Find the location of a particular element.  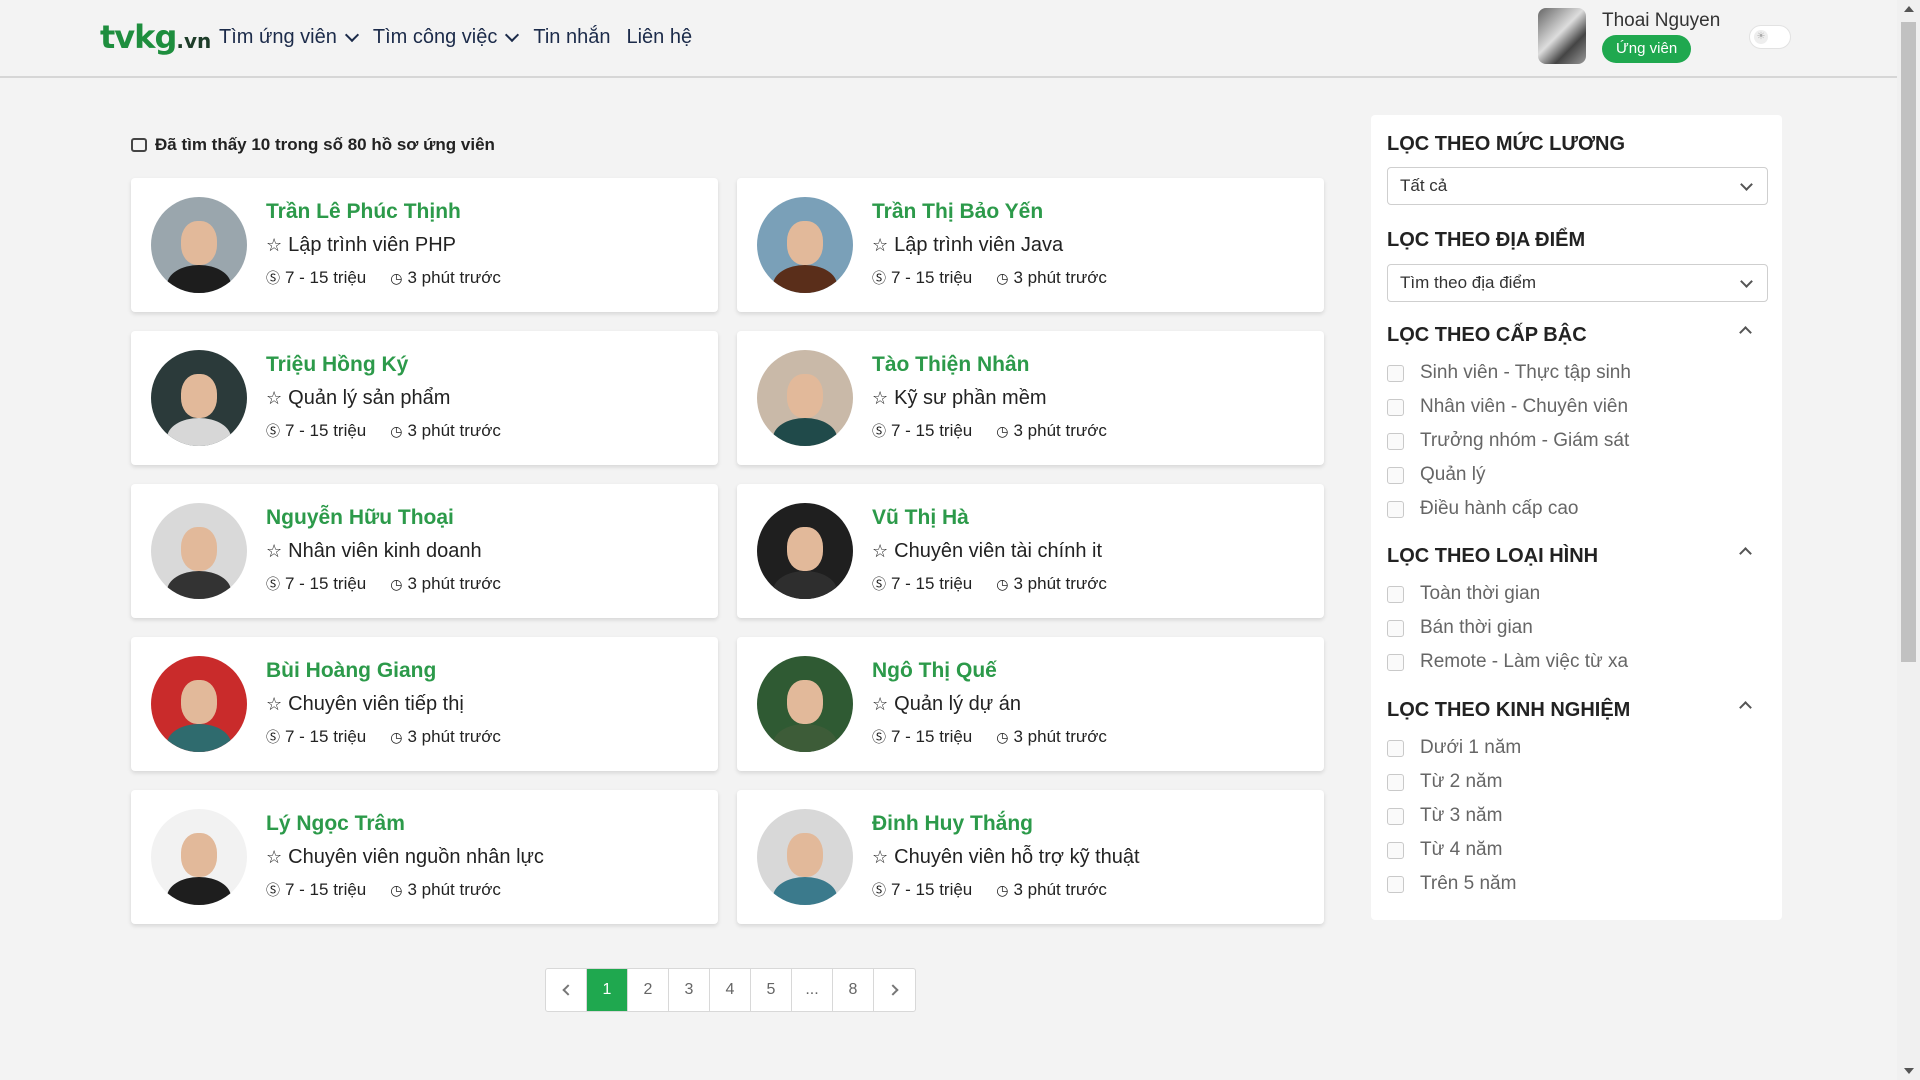

filter-option-label: Sinh viên - Thực tập sinh is located at coordinates (1525, 372).